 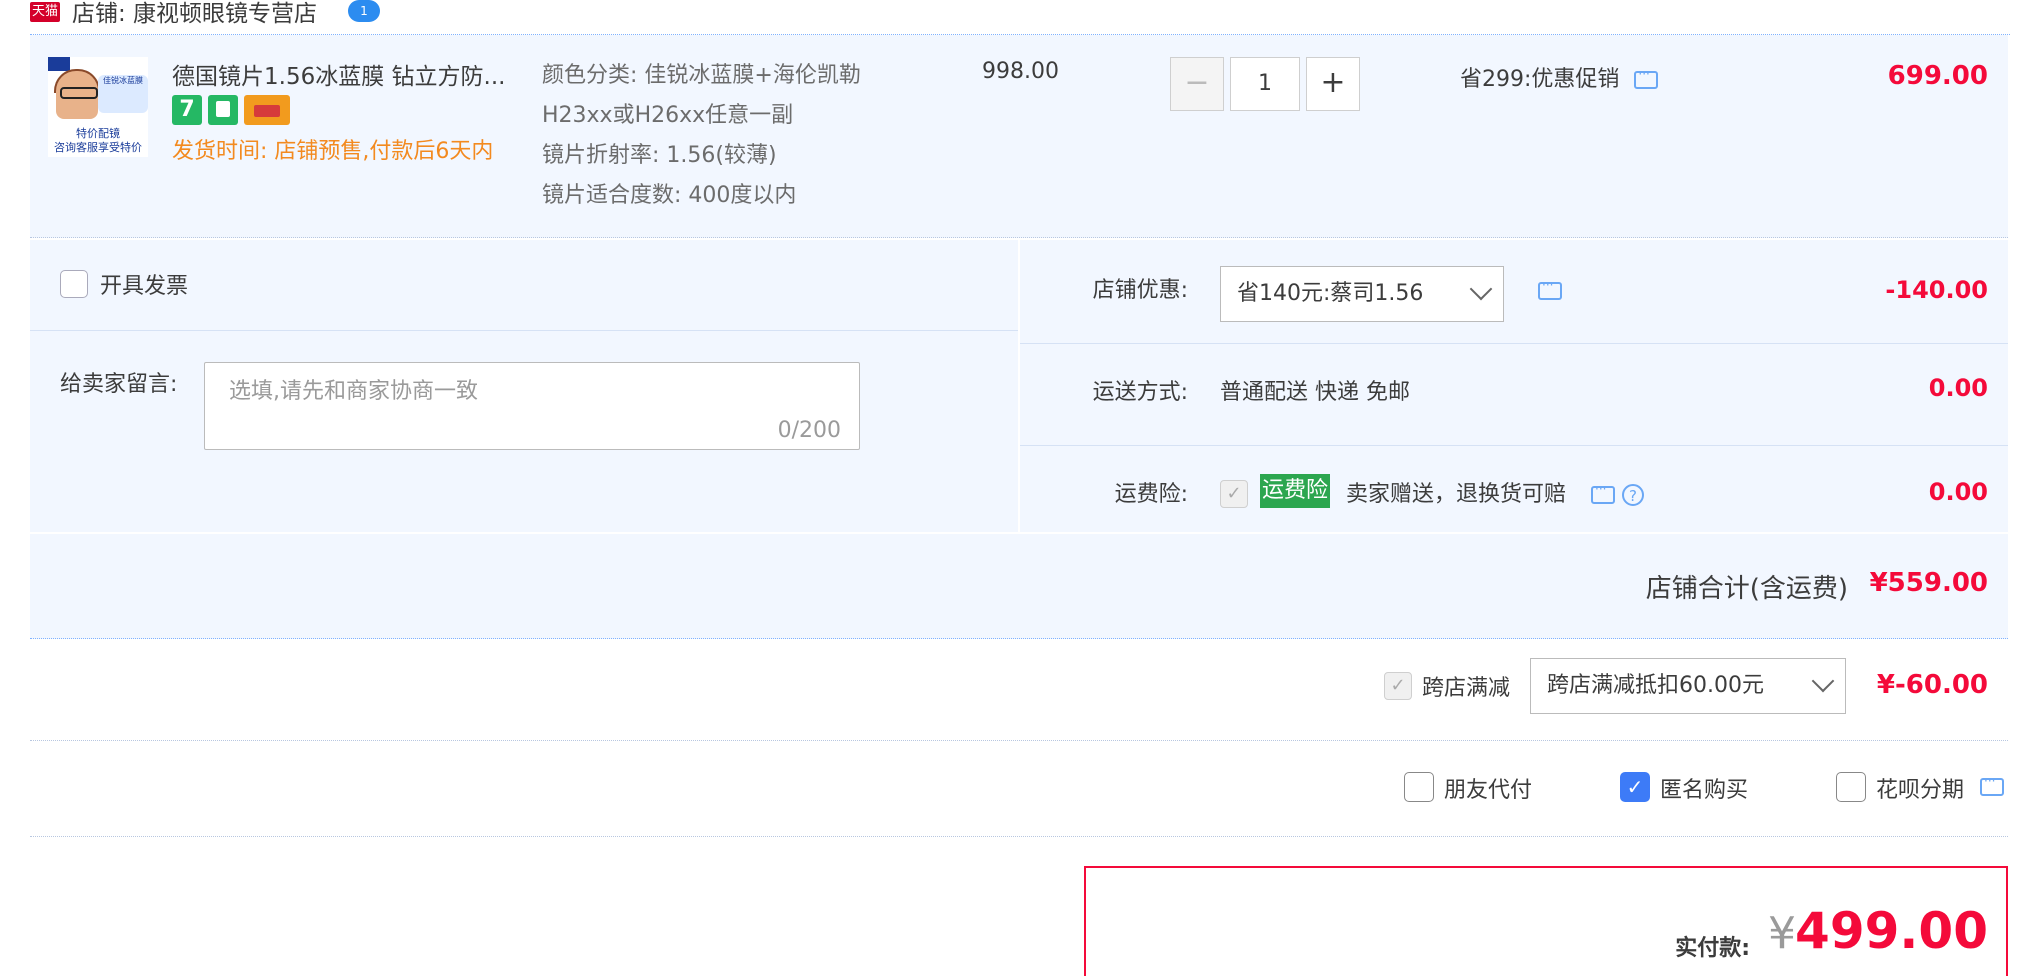 What do you see at coordinates (1546, 921) in the screenshot?
I see `payment-summary: 实付款: ¥ 499.00` at bounding box center [1546, 921].